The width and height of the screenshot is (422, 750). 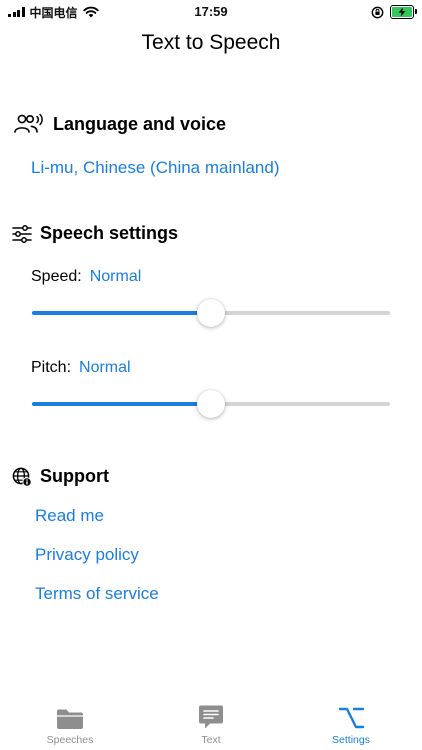 I want to click on status-time: 17:59, so click(x=211, y=11).